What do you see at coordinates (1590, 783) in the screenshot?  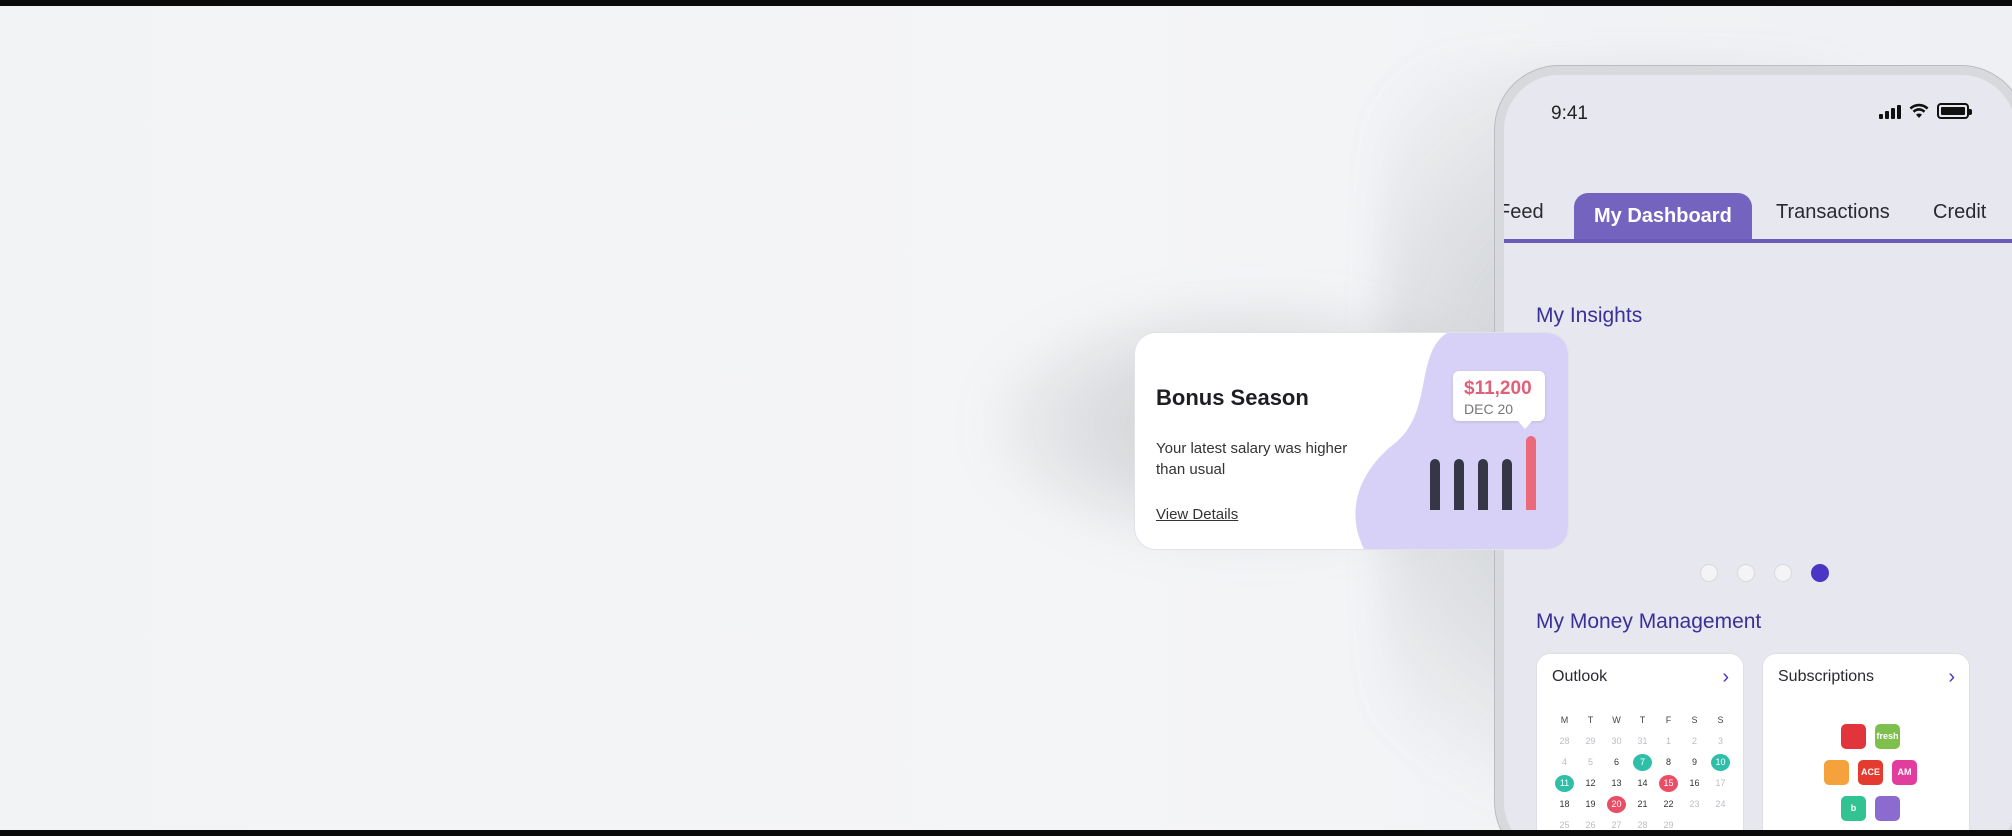 I see `calendar-day: 12` at bounding box center [1590, 783].